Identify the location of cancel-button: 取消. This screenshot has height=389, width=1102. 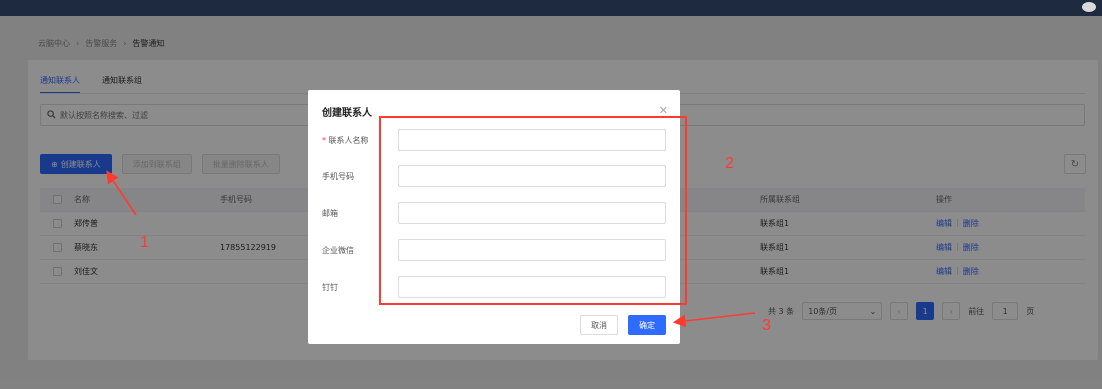
(599, 325).